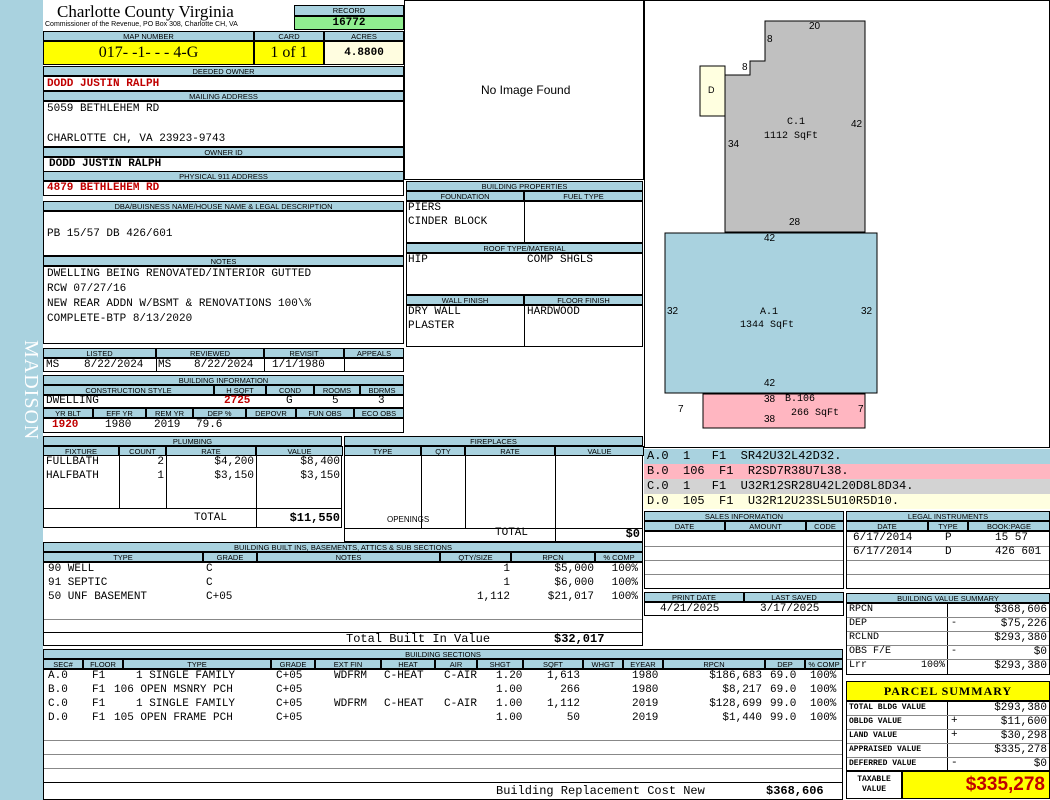 The height and width of the screenshot is (800, 1050). What do you see at coordinates (574, 583) in the screenshot?
I see `builtin-rpcn: $6,000` at bounding box center [574, 583].